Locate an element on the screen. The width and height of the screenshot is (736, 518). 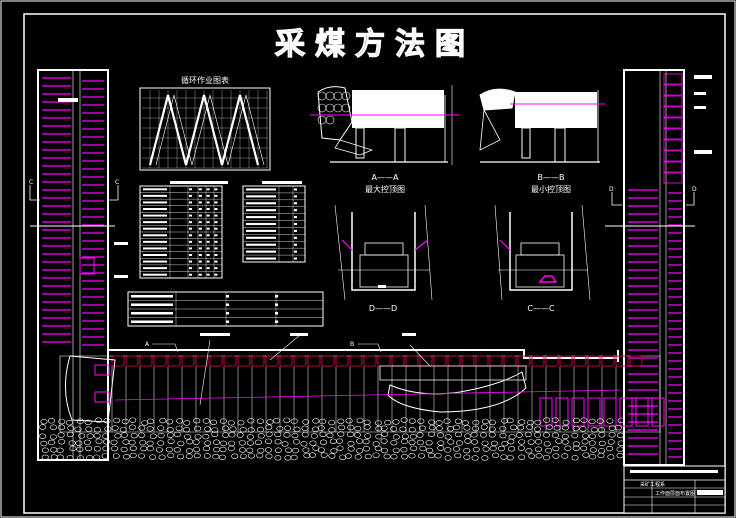
legend-table is located at coordinates (225, 309).